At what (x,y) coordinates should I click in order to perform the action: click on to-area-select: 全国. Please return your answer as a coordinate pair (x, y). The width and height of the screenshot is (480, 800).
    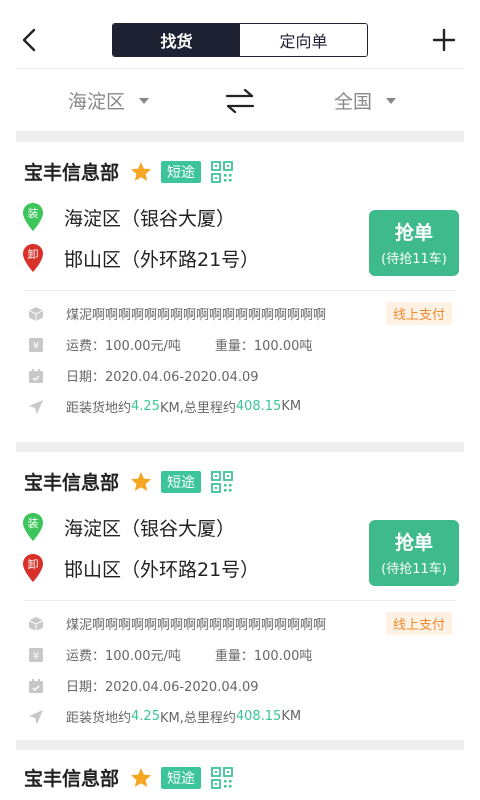
    Looking at the image, I should click on (365, 100).